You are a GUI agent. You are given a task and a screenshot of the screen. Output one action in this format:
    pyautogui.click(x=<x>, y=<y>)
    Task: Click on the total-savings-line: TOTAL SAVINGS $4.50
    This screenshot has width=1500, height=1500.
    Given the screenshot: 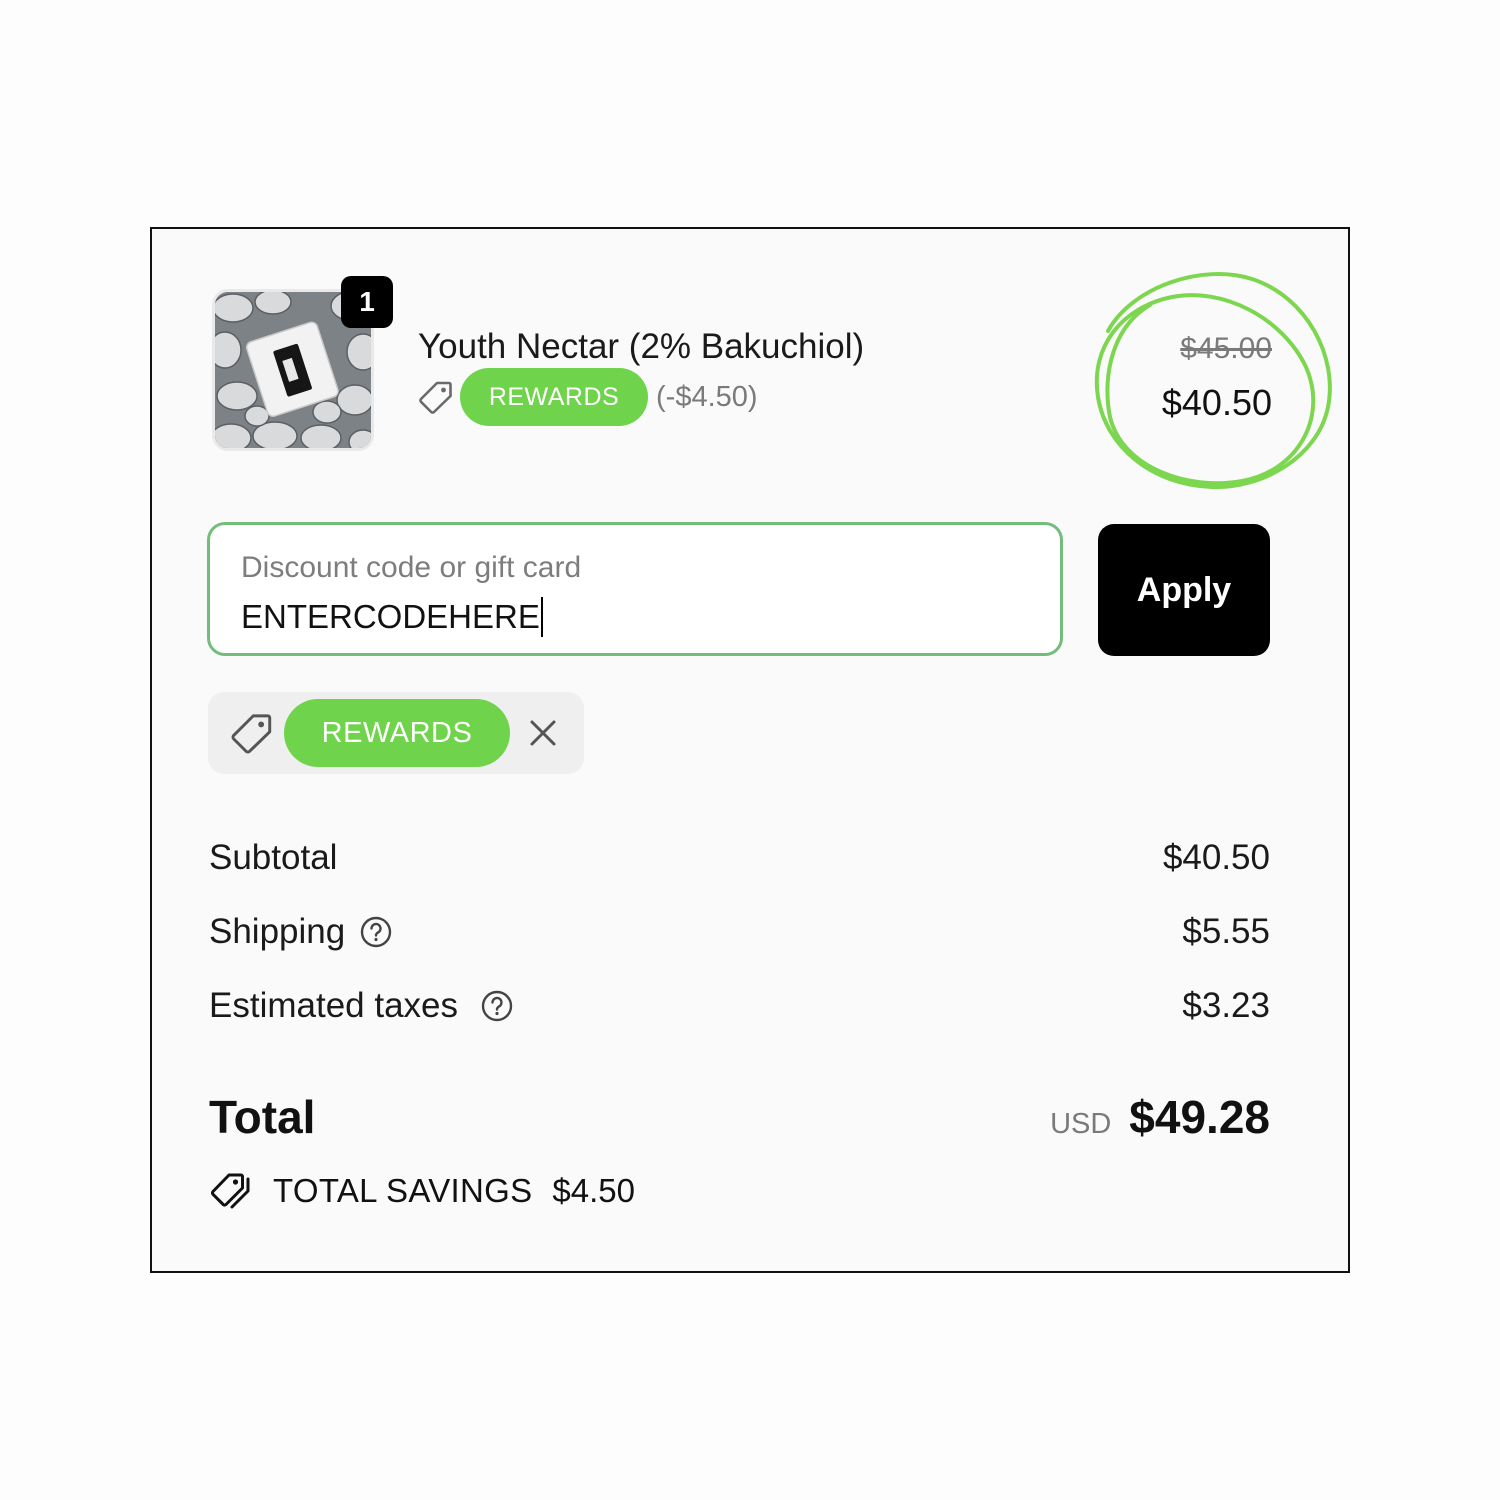 What is the action you would take?
    pyautogui.click(x=422, y=1191)
    